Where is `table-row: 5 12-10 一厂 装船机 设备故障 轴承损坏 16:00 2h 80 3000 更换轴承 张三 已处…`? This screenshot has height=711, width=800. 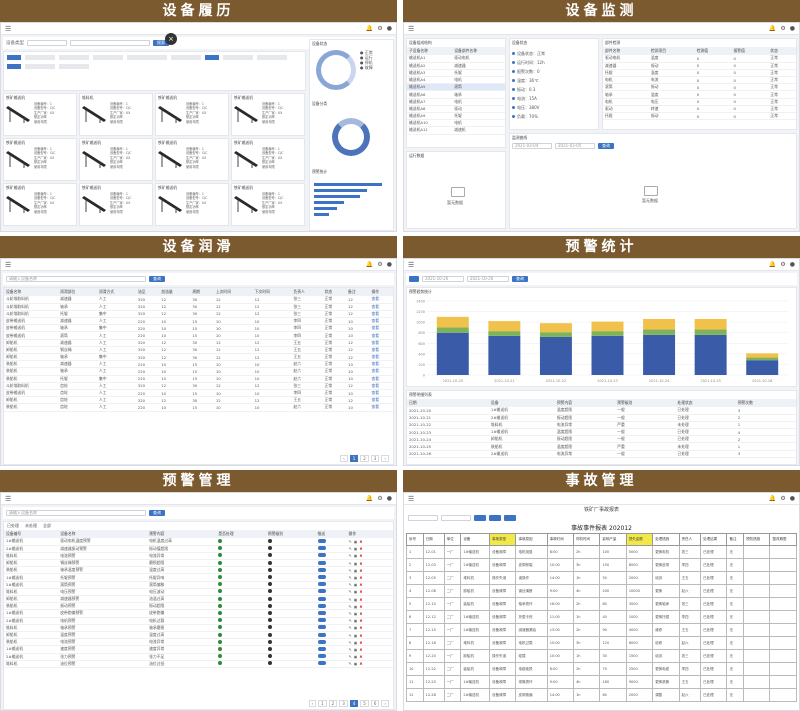
table-row: 5 12-10 一厂 装船机 设备故障 轴承损坏 16:00 2h 80 3000 更换轴承 张三 已处… is located at coordinates (601, 604).